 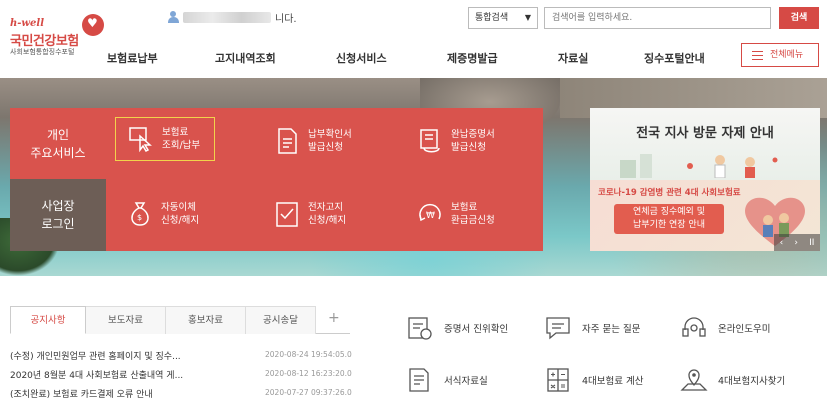 I want to click on full-menu-label: 전체메뉴, so click(x=787, y=55).